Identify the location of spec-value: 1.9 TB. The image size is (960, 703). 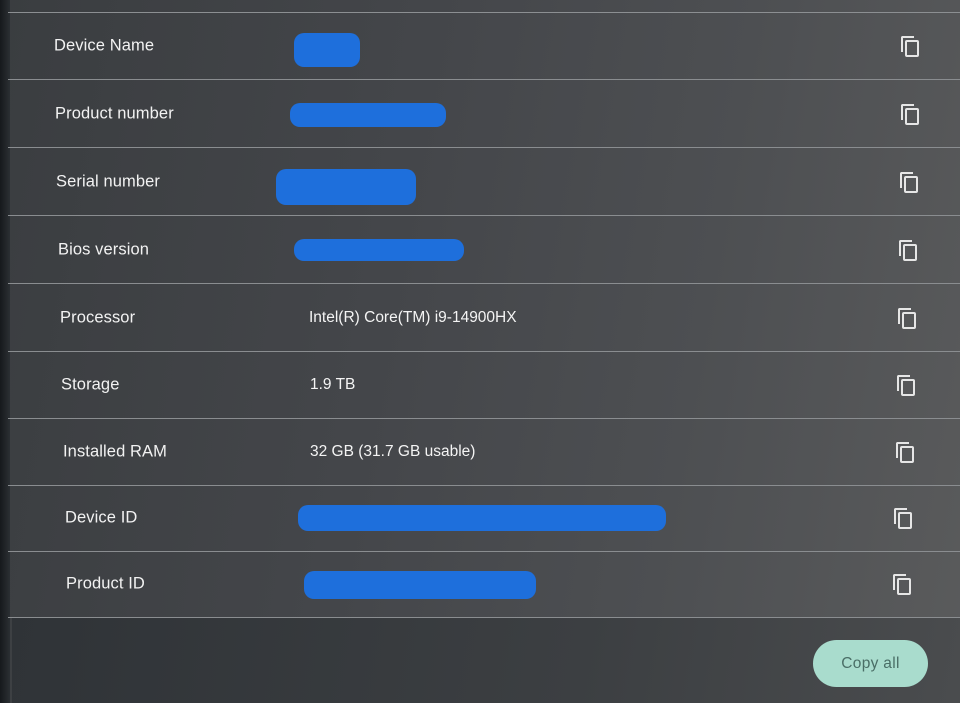
(333, 384).